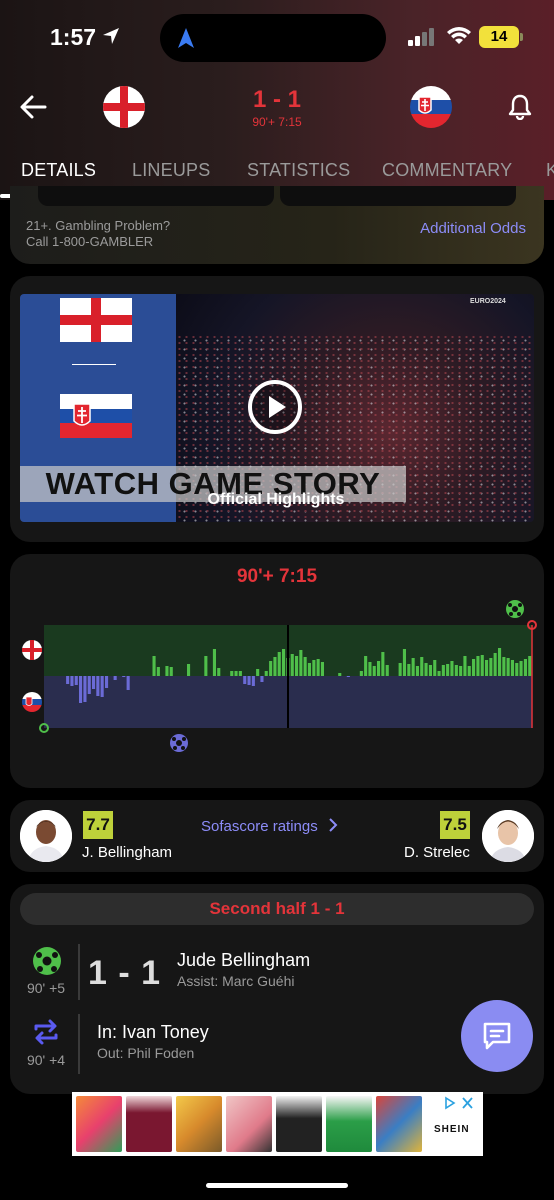  Describe the element at coordinates (171, 170) in the screenshot. I see `tab-lineups: LINEUPS` at that location.